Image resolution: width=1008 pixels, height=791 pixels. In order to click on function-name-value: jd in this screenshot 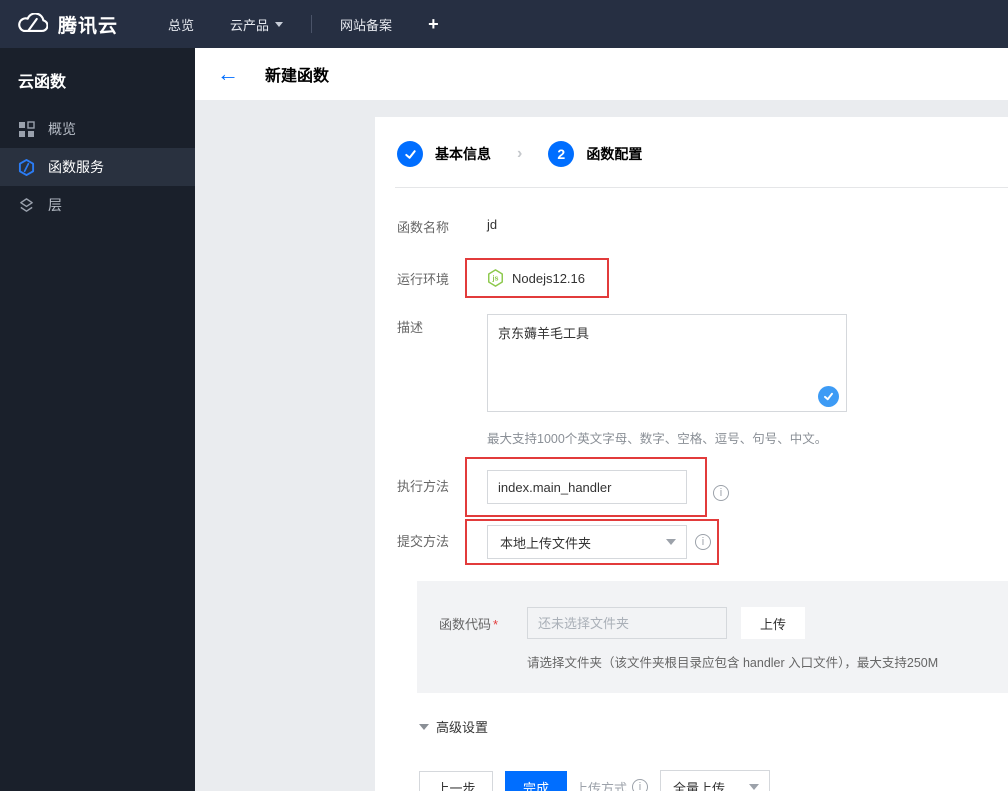, I will do `click(492, 224)`.